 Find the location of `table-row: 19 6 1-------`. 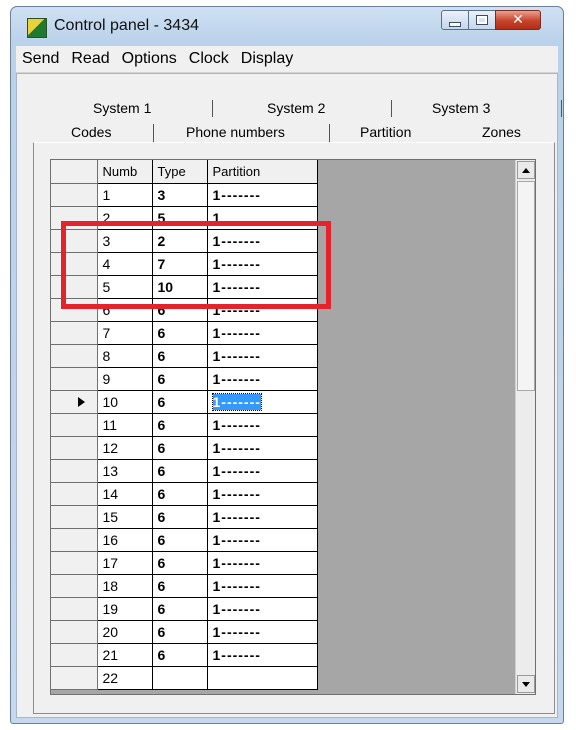

table-row: 19 6 1------- is located at coordinates (184, 609).